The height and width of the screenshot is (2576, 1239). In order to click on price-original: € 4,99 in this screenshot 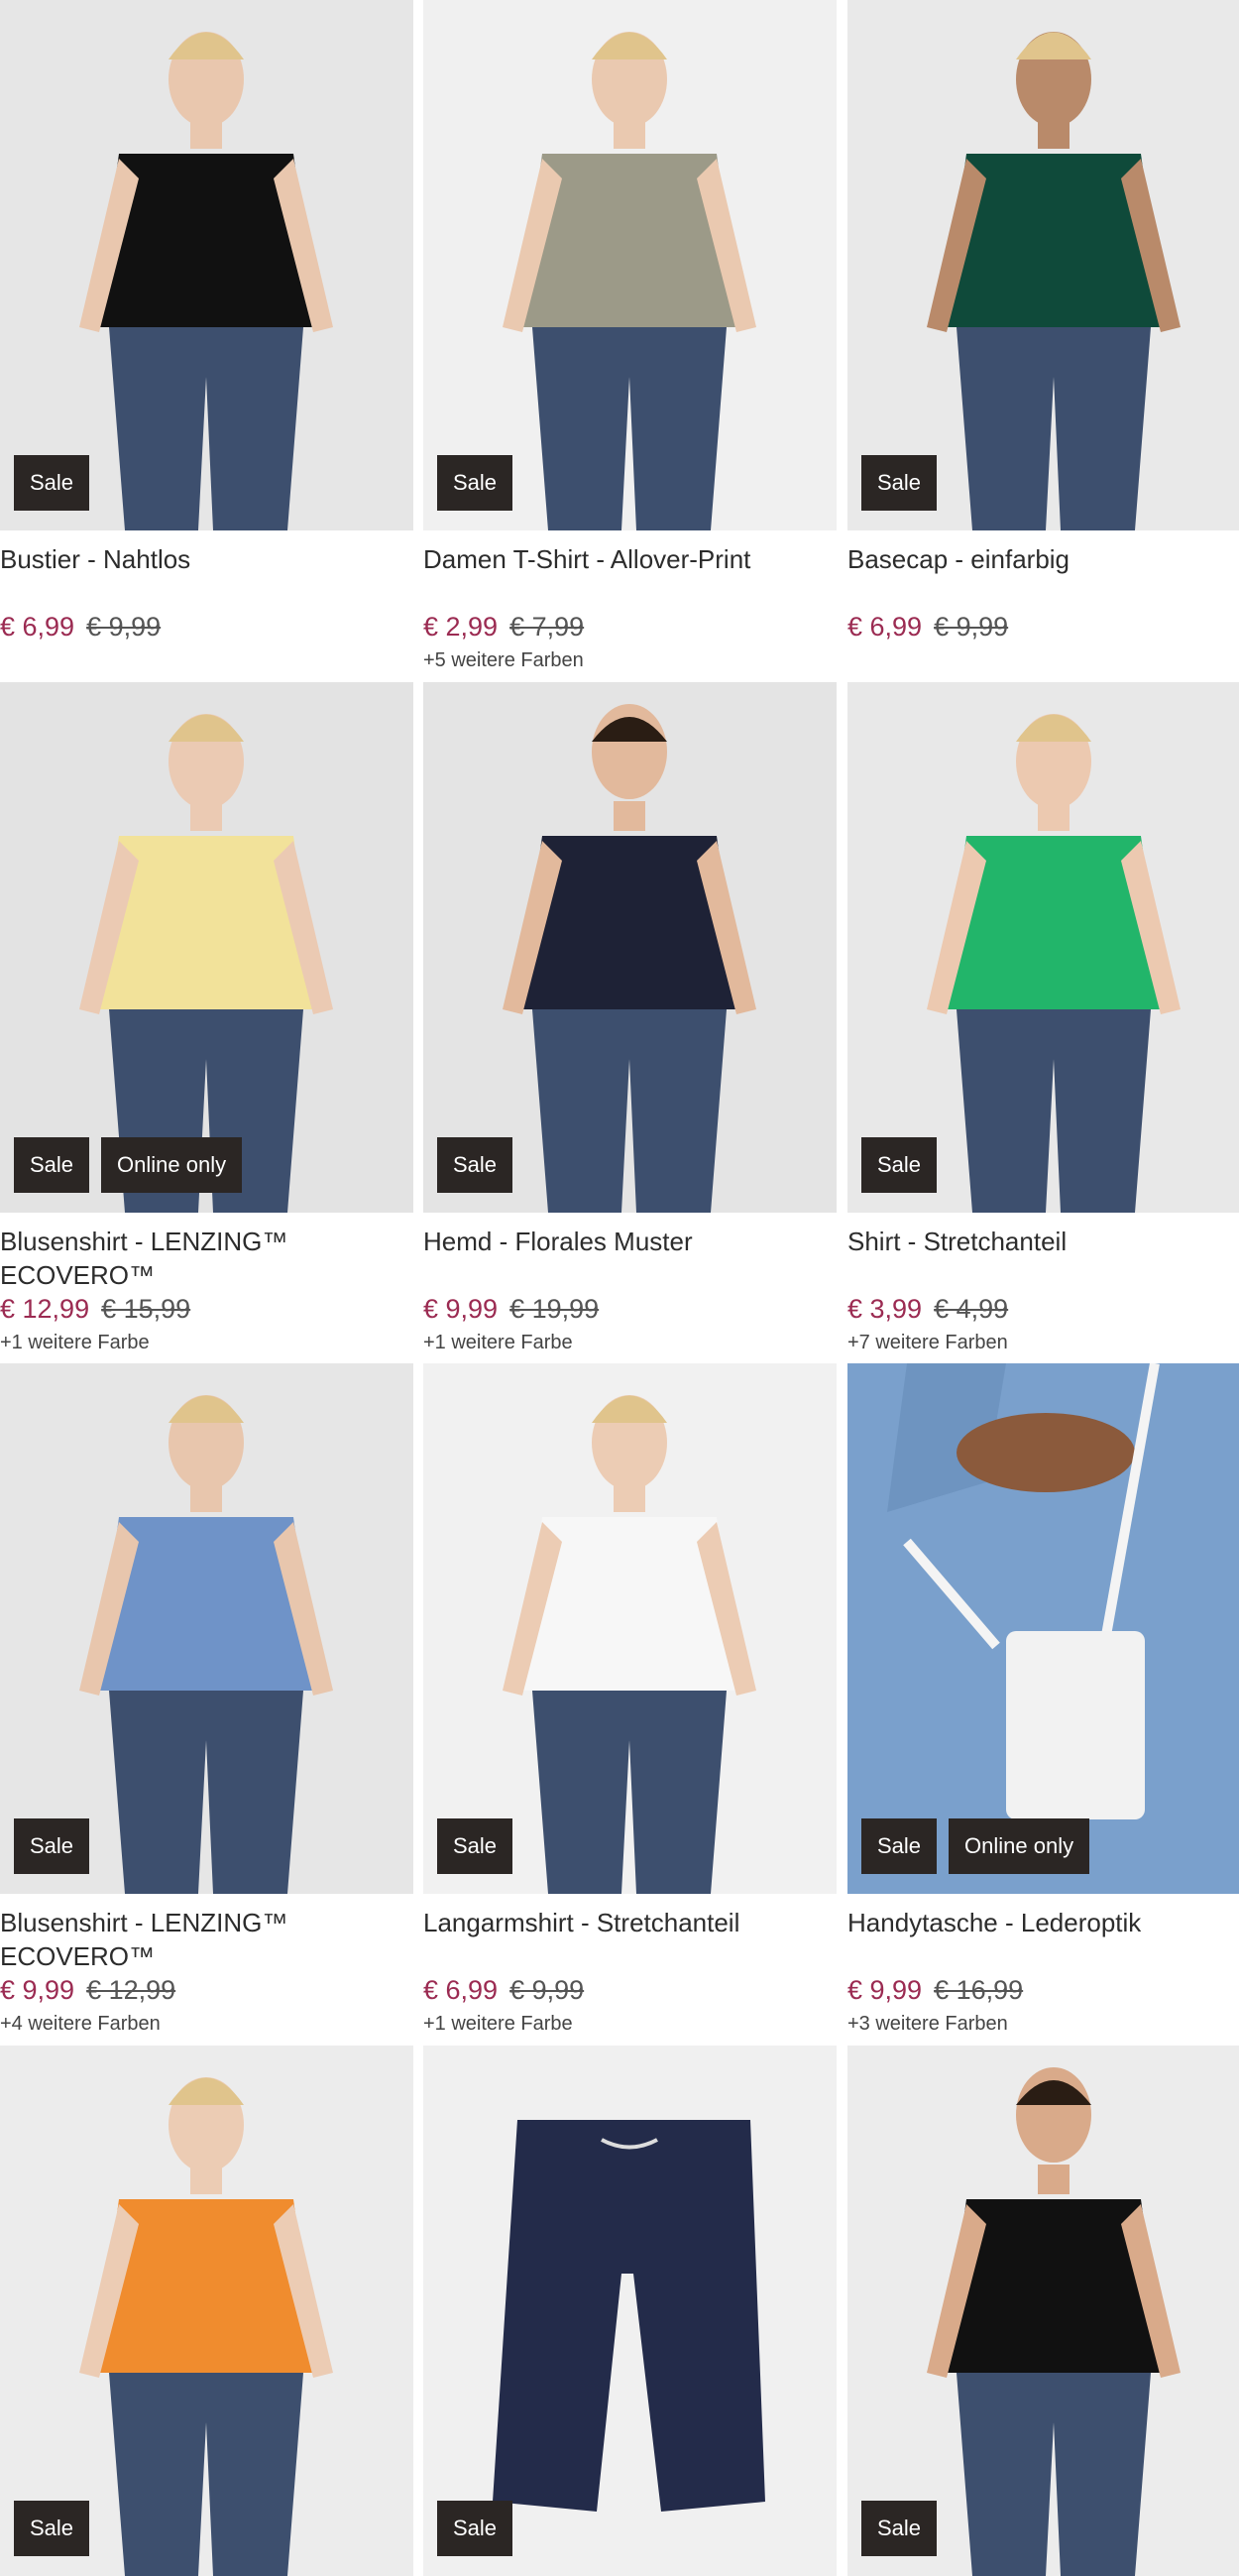, I will do `click(972, 1309)`.